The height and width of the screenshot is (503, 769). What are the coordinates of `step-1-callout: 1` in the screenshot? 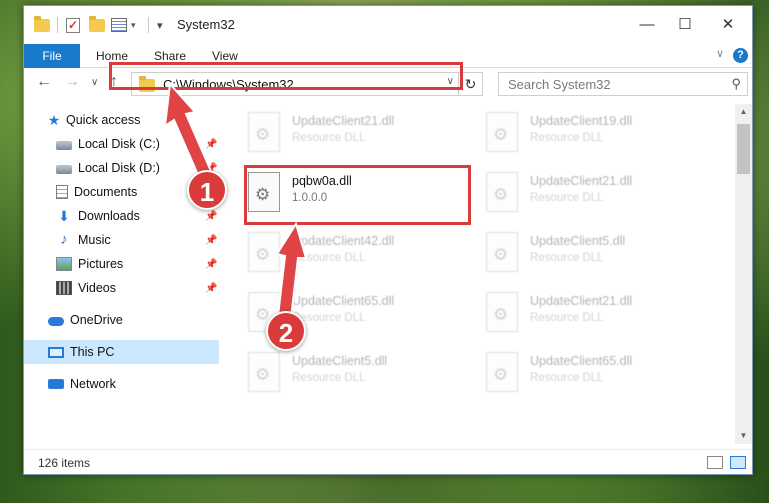 It's located at (207, 190).